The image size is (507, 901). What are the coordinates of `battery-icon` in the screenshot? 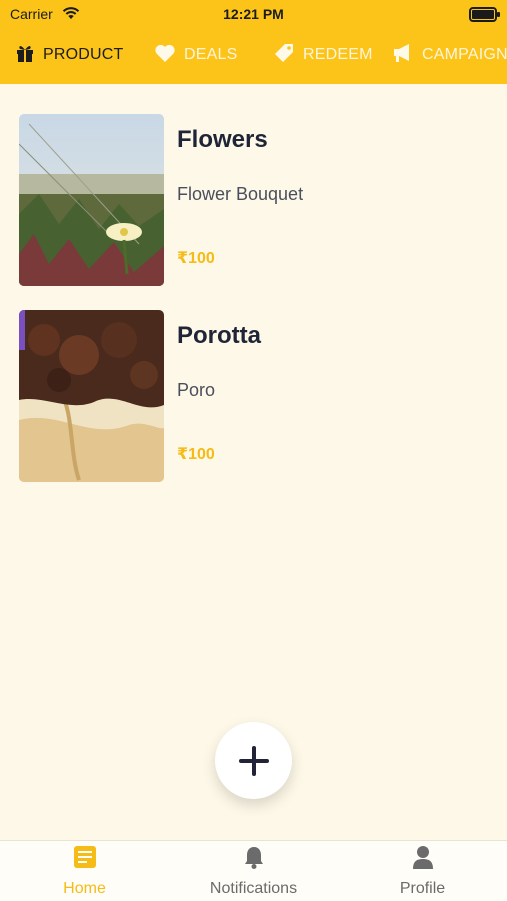 It's located at (484, 14).